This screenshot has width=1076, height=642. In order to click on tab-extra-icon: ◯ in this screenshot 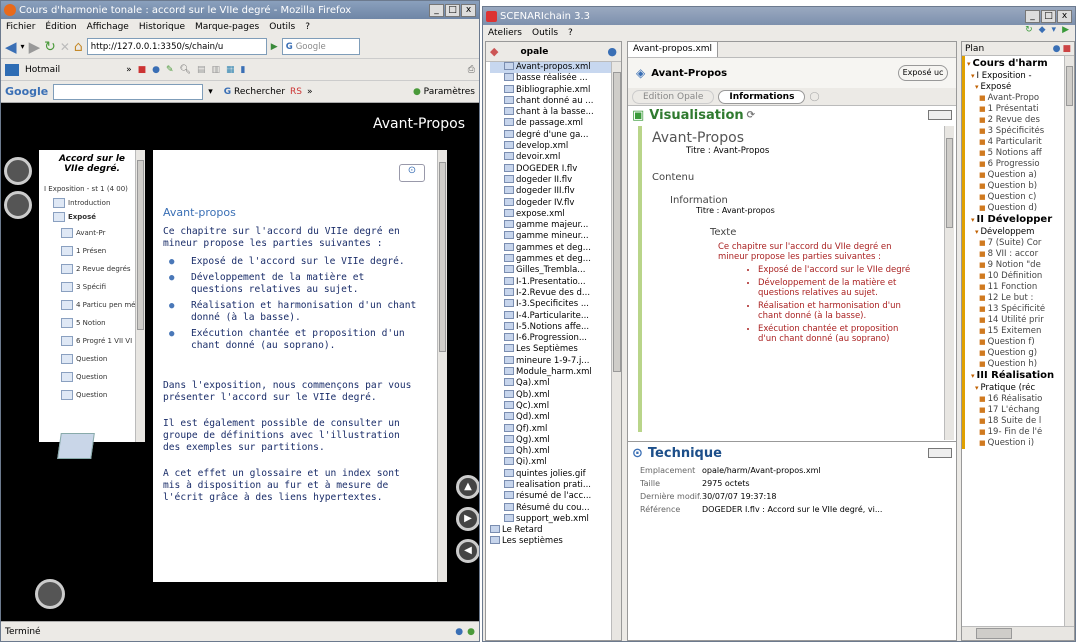, I will do `click(814, 97)`.